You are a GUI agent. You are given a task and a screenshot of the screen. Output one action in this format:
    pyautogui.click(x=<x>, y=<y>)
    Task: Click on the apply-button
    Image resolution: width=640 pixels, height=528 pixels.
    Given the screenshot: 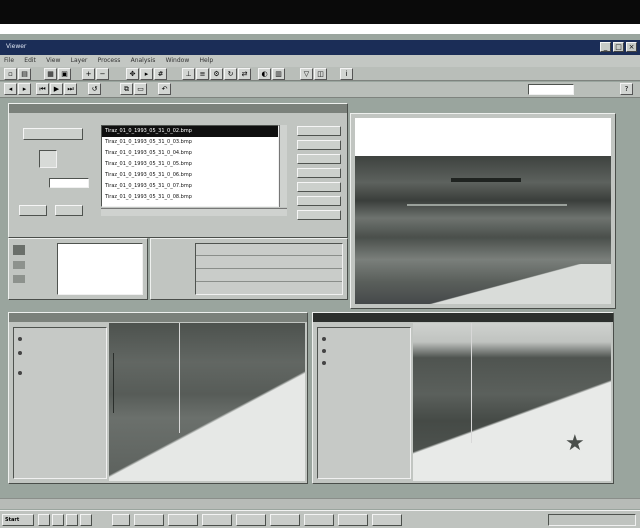 What is the action you would take?
    pyautogui.click(x=33, y=210)
    